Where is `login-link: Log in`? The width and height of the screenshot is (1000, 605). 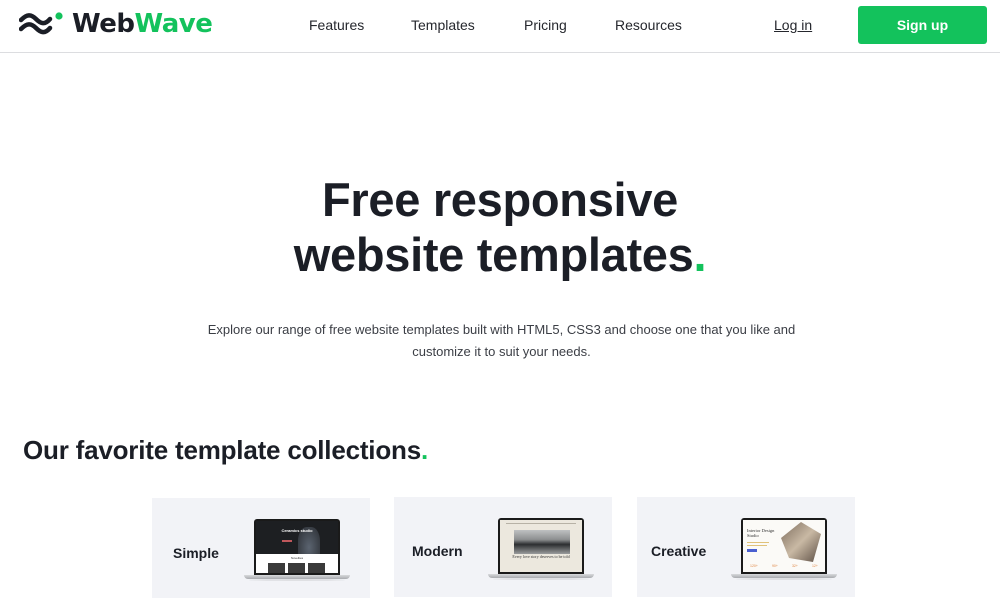
login-link: Log in is located at coordinates (793, 25).